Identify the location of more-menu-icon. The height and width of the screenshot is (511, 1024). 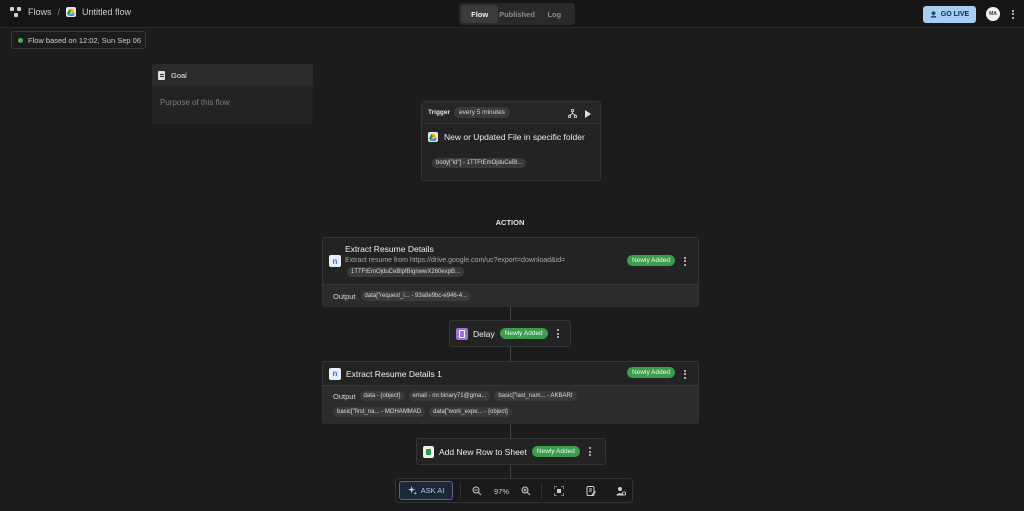
(1013, 14).